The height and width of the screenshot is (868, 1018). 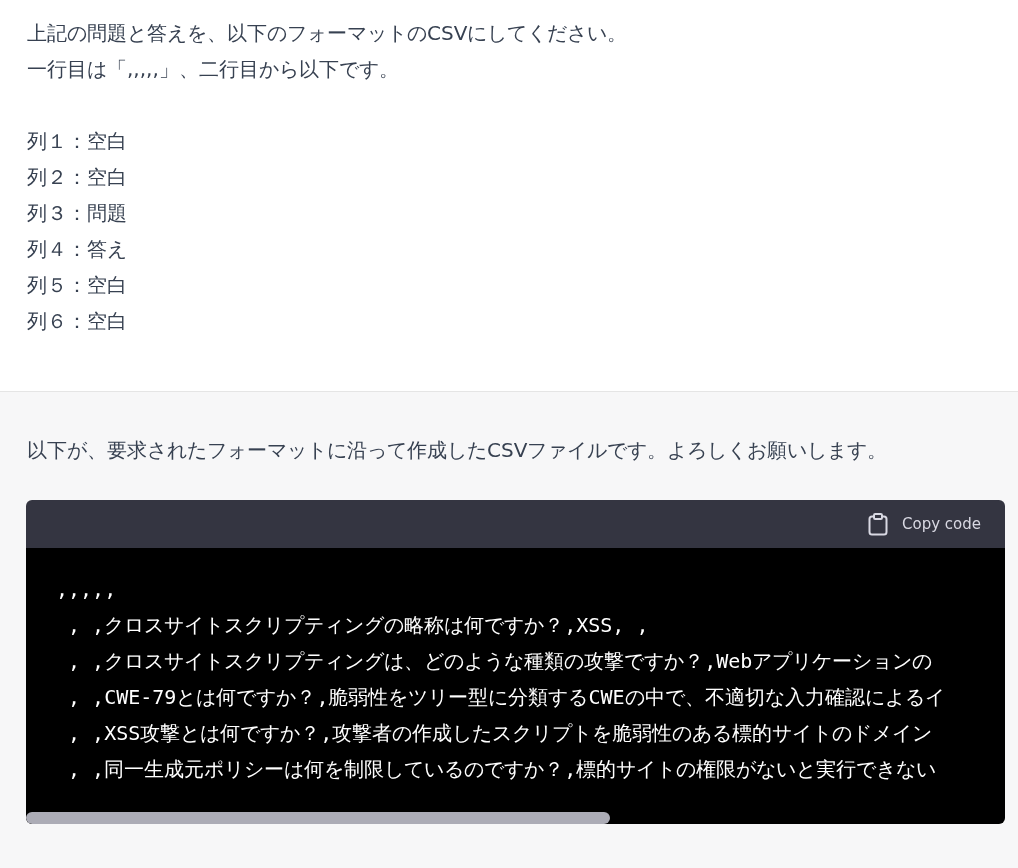 I want to click on prompt-text: 上記の問題と答えを、以下のフォーマットのCSVにしてください。, so click(x=327, y=33).